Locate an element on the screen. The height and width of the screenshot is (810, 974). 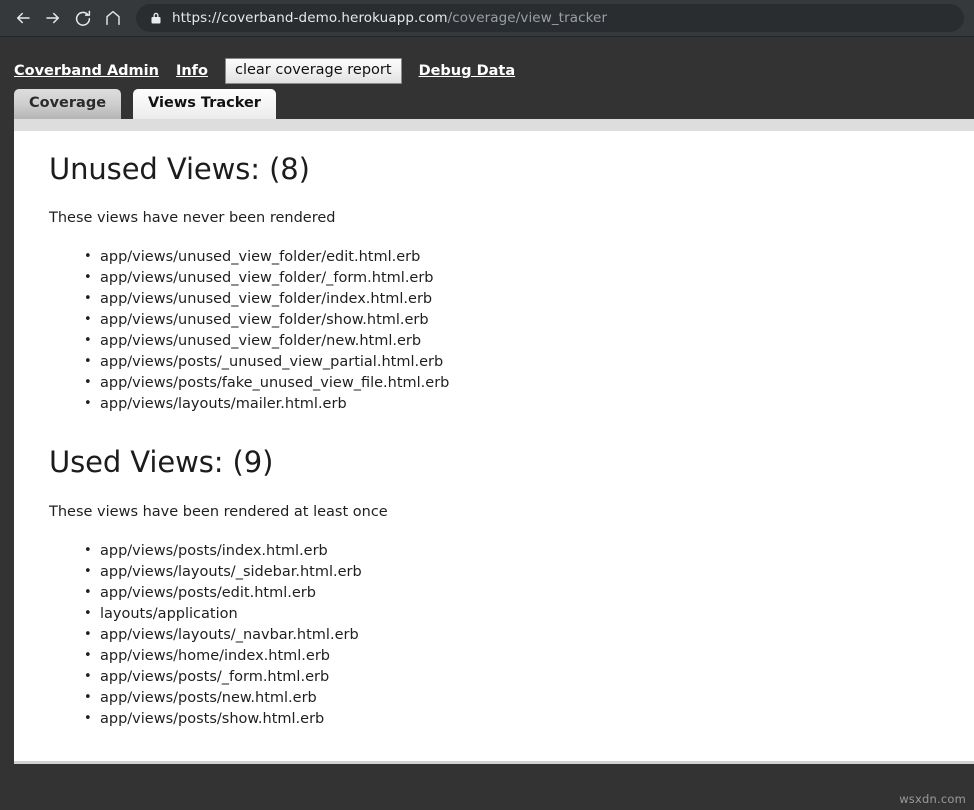
url-path: /coverage/view_tracker is located at coordinates (527, 18).